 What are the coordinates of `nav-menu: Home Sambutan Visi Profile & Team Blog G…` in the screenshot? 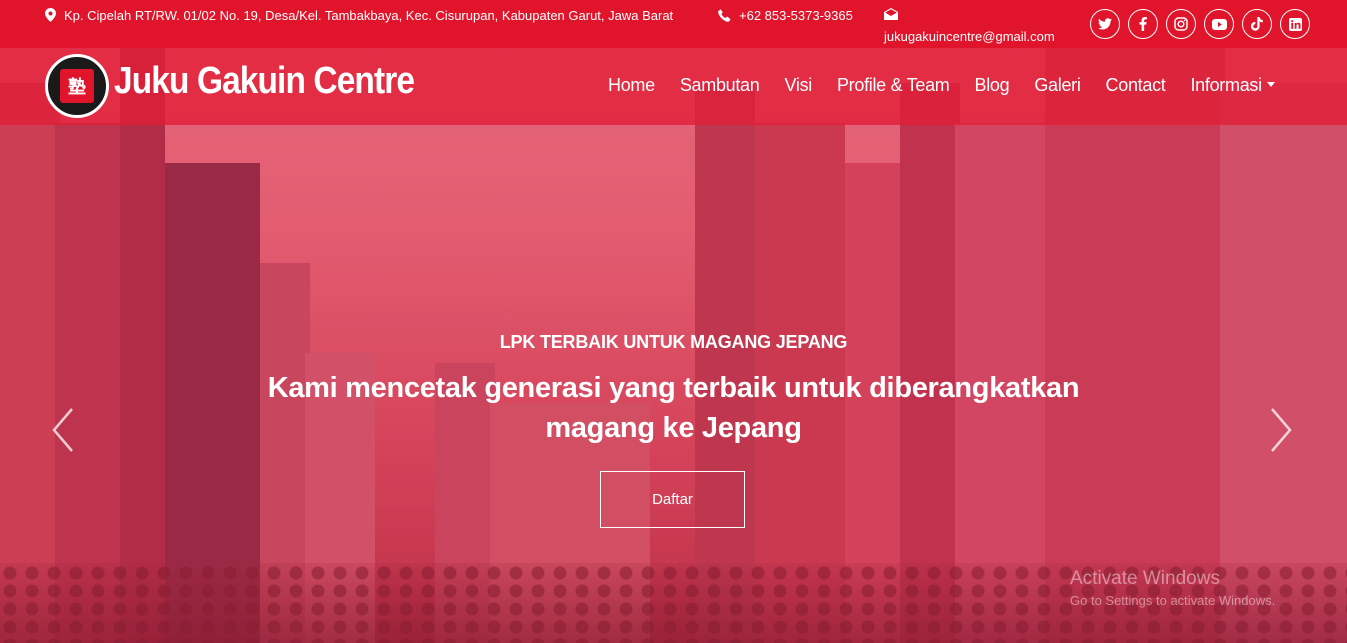 It's located at (954, 85).